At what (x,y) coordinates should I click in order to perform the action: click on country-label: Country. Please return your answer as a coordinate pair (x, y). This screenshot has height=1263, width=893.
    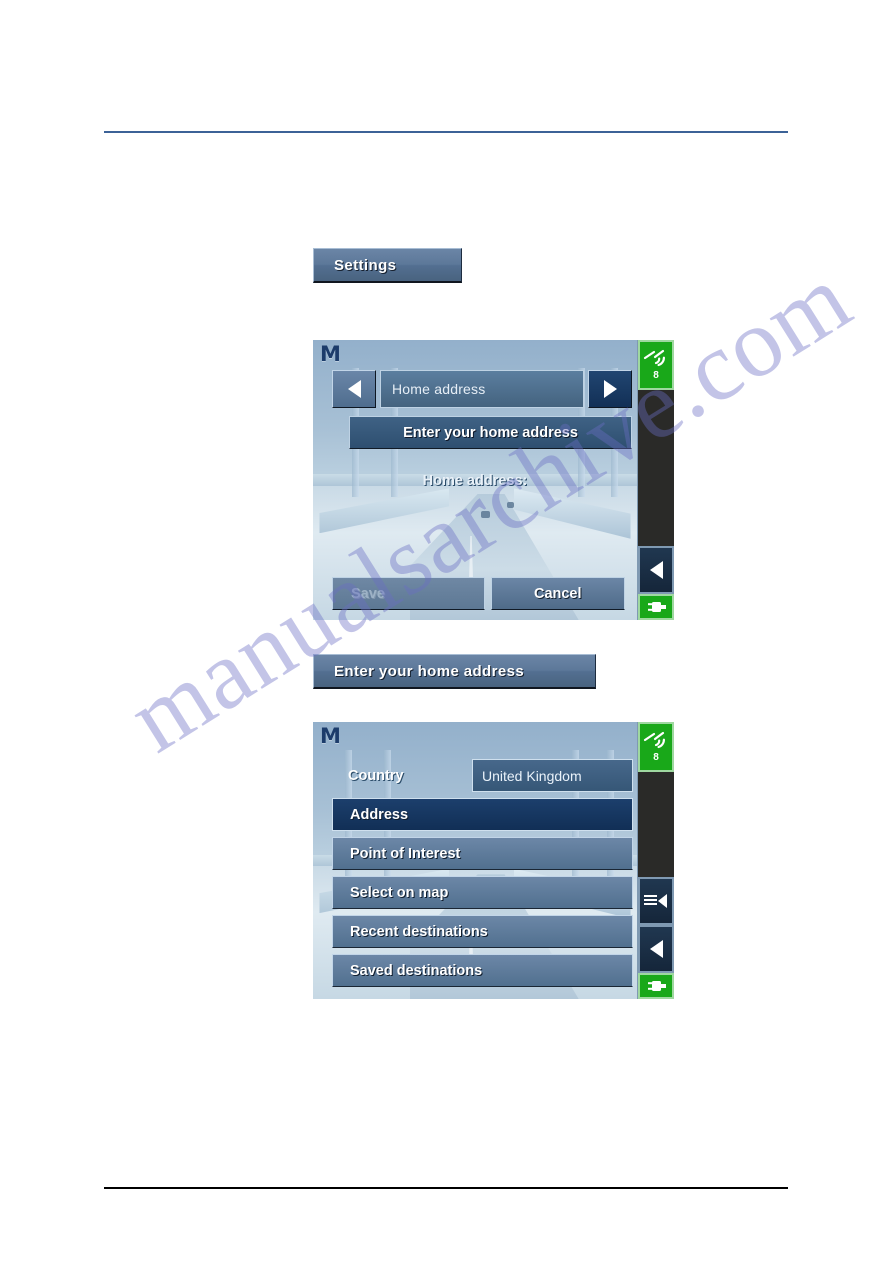
    Looking at the image, I should click on (376, 775).